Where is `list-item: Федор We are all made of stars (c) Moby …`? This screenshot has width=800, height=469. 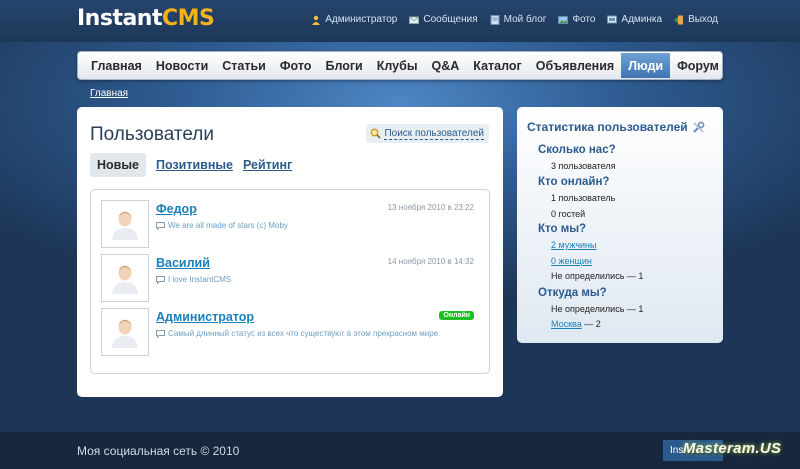
list-item: Федор We are all made of stars (c) Moby … is located at coordinates (290, 224).